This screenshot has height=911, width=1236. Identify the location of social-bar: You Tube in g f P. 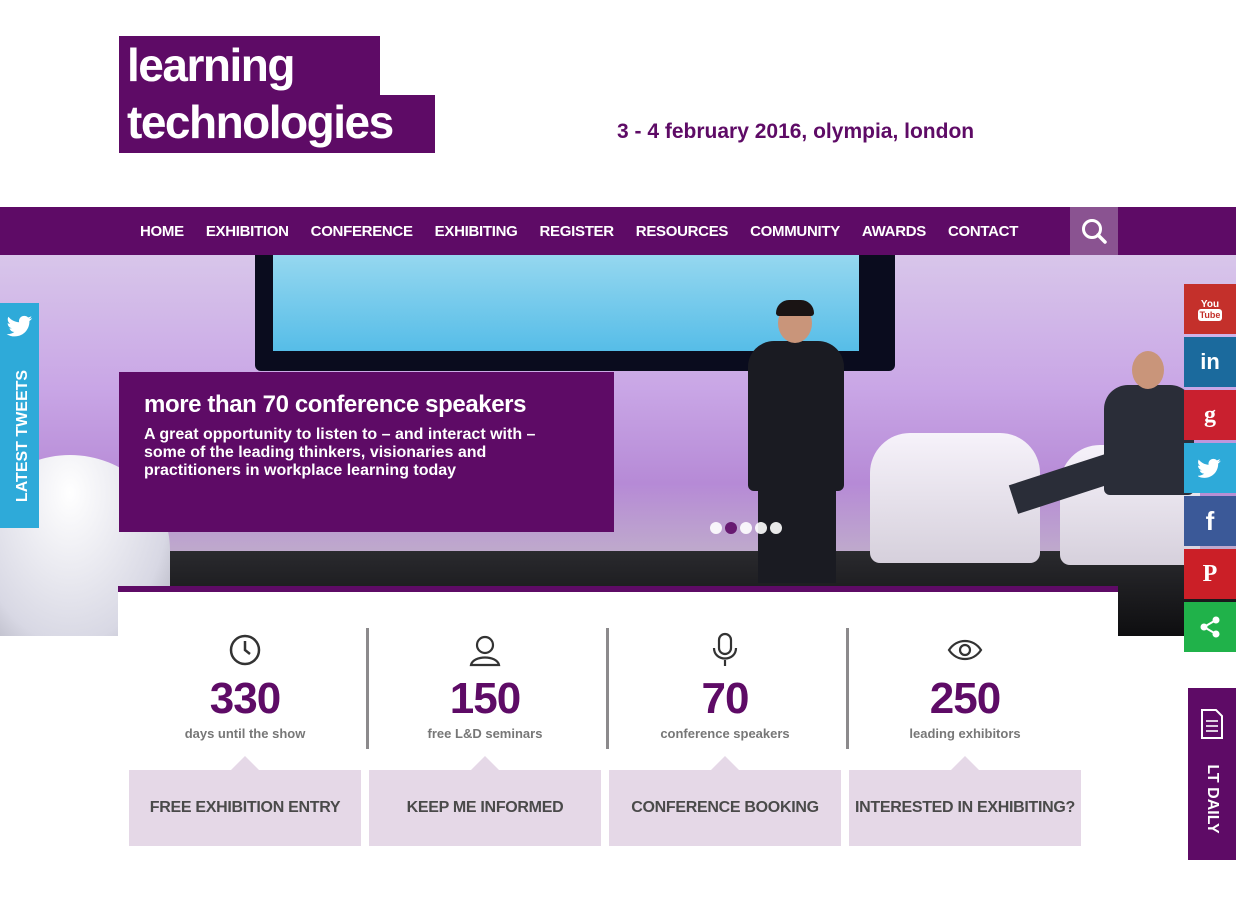
(1210, 469).